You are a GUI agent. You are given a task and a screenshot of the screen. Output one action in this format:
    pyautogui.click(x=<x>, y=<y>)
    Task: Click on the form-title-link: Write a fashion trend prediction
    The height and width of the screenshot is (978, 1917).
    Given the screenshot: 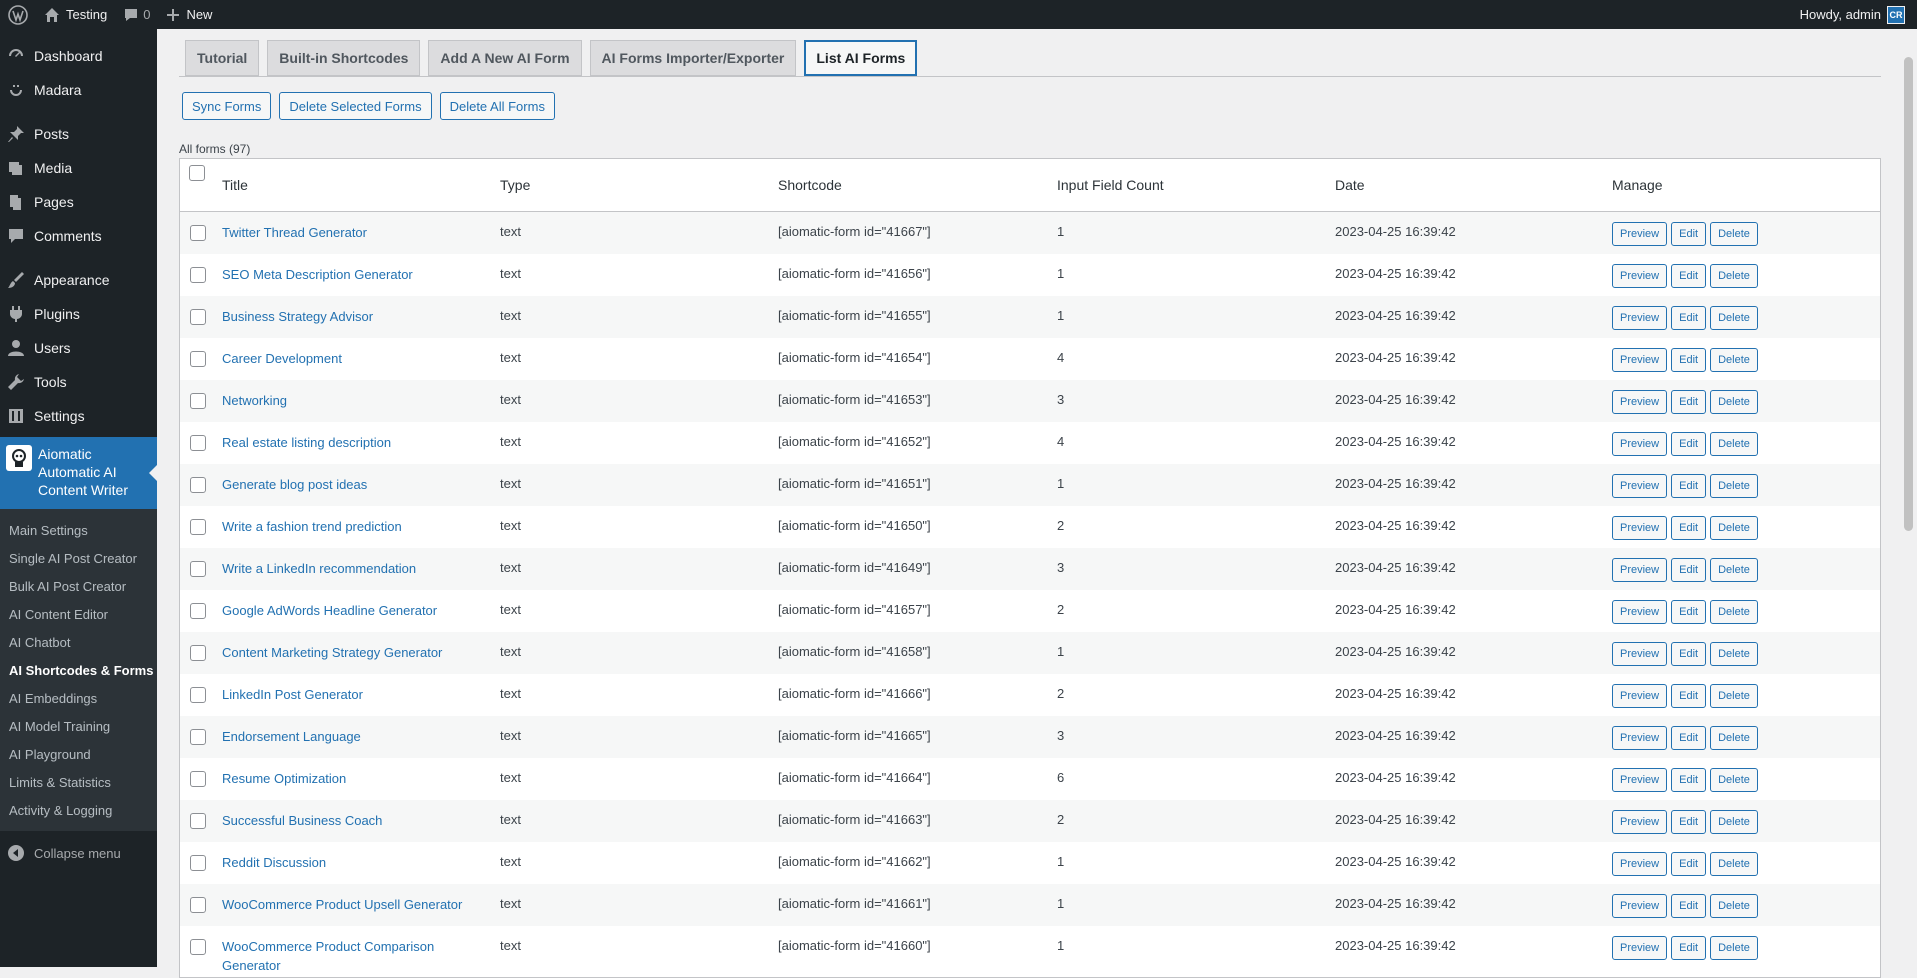 What is the action you would take?
    pyautogui.click(x=312, y=526)
    